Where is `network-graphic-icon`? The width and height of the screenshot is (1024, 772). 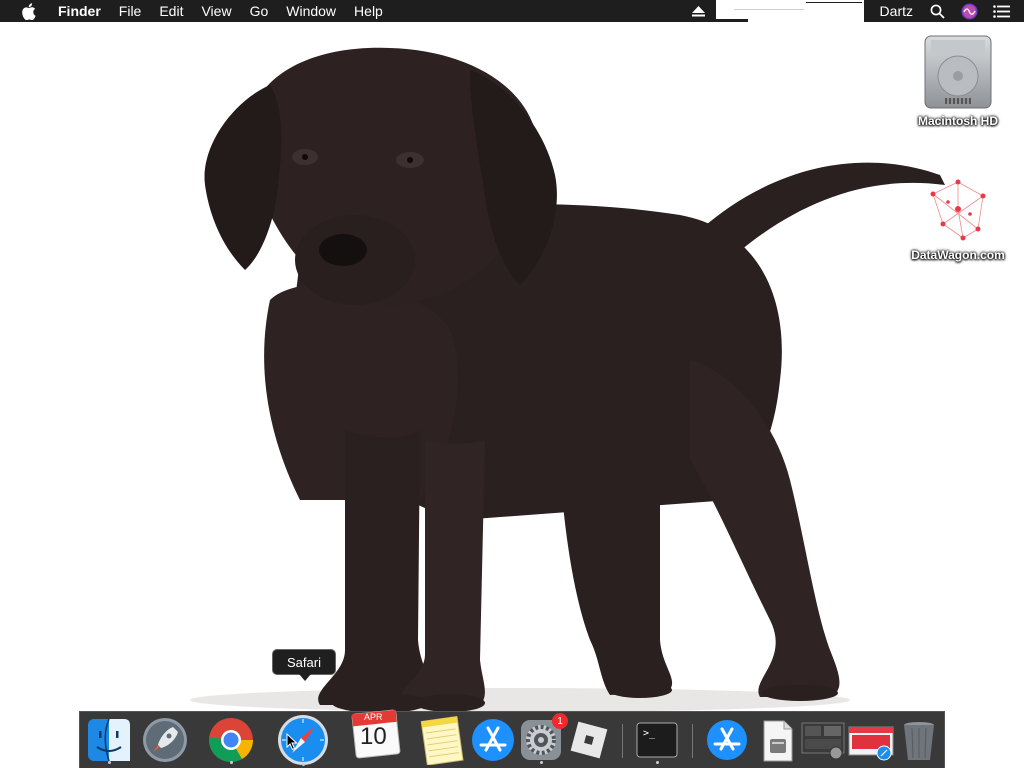 network-graphic-icon is located at coordinates (958, 210).